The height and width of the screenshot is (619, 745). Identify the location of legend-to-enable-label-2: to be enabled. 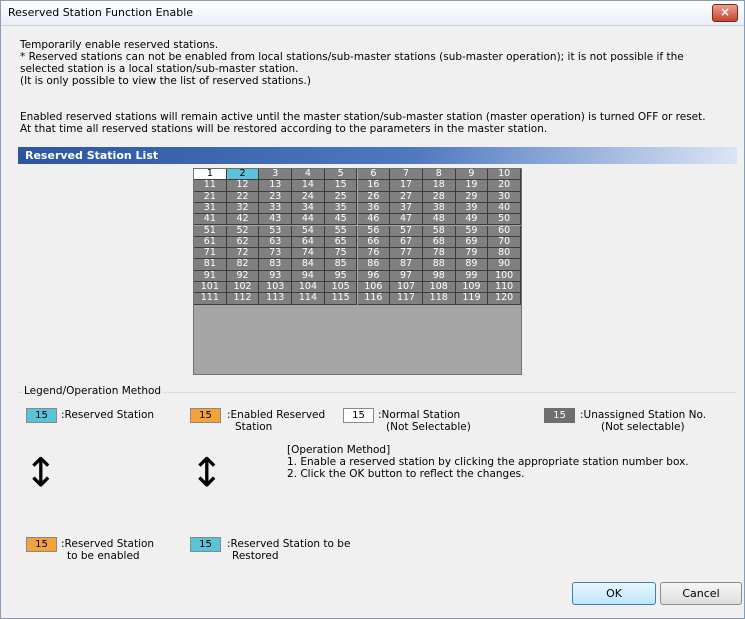
(103, 556).